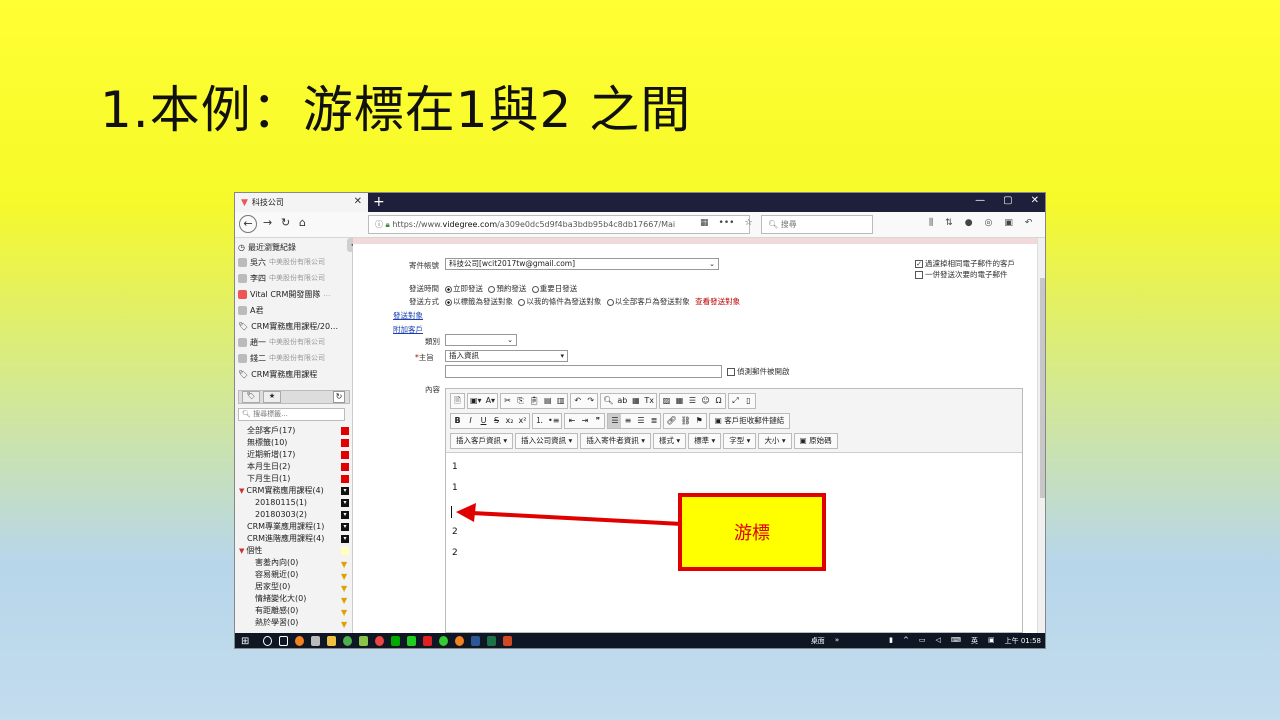 The height and width of the screenshot is (720, 1280). Describe the element at coordinates (408, 329) in the screenshot. I see `attach-customer-link: 附加客戶` at that location.